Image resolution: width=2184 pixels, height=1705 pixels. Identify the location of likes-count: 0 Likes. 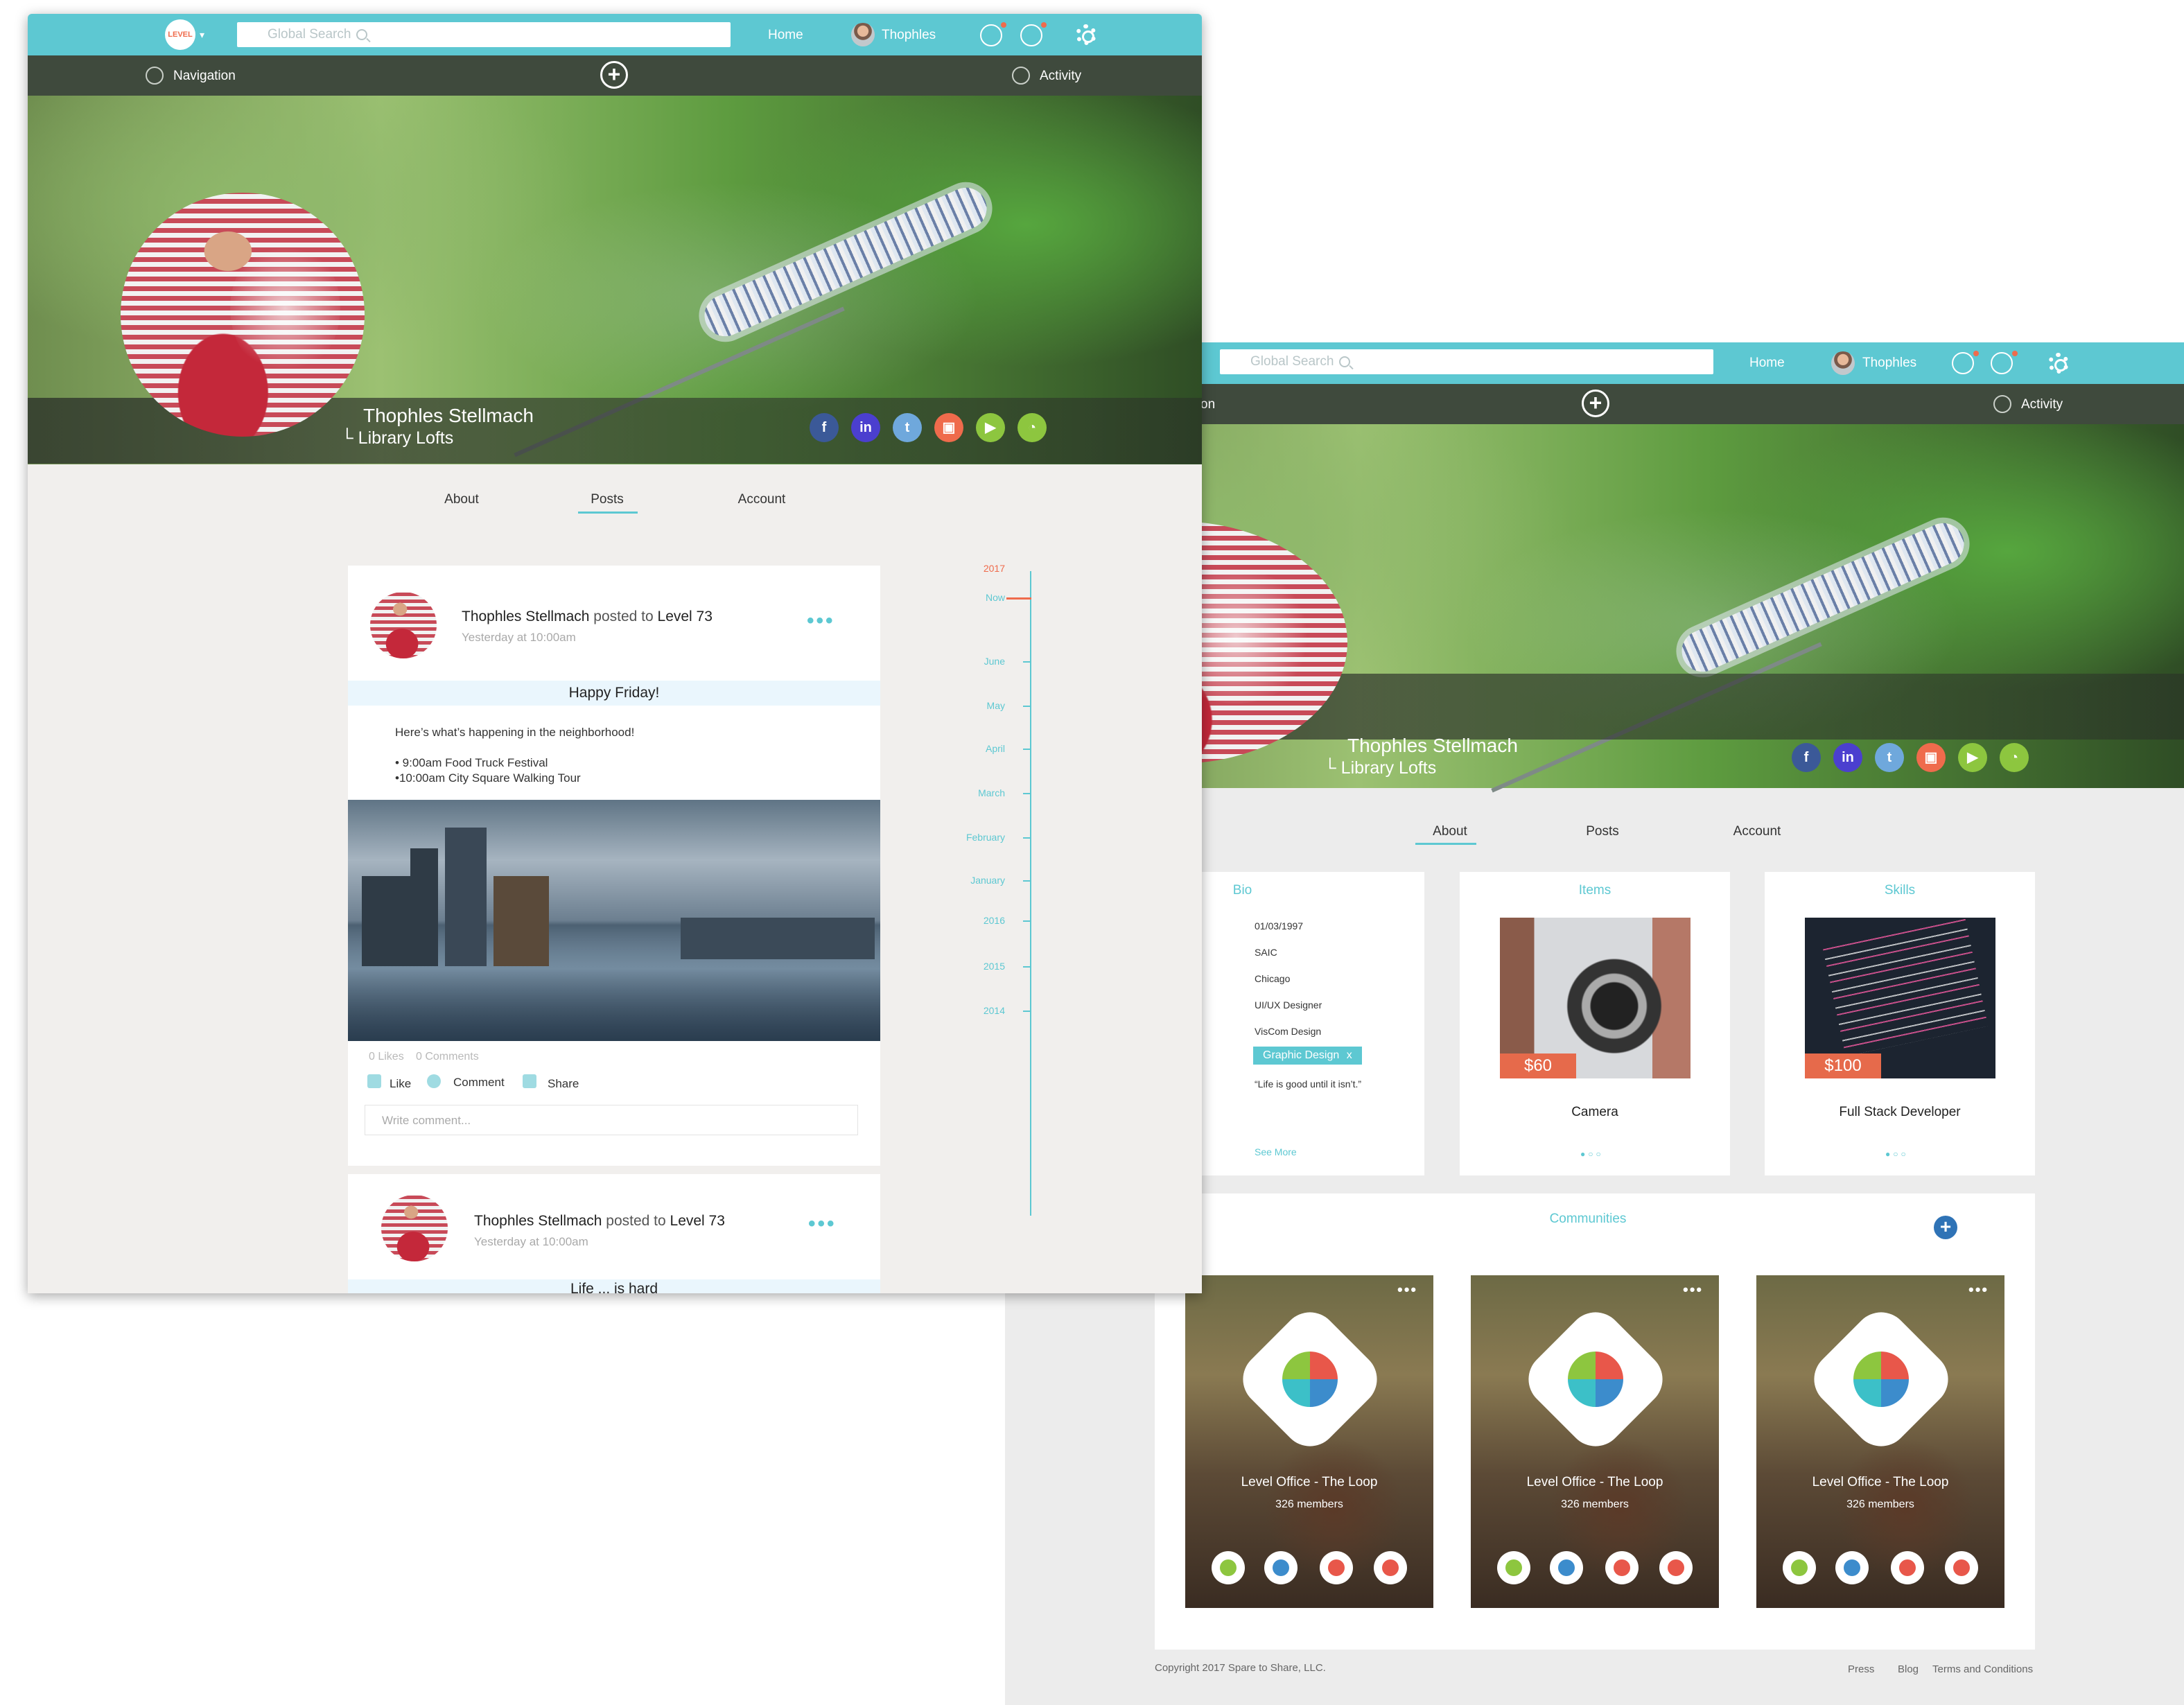
(386, 1057).